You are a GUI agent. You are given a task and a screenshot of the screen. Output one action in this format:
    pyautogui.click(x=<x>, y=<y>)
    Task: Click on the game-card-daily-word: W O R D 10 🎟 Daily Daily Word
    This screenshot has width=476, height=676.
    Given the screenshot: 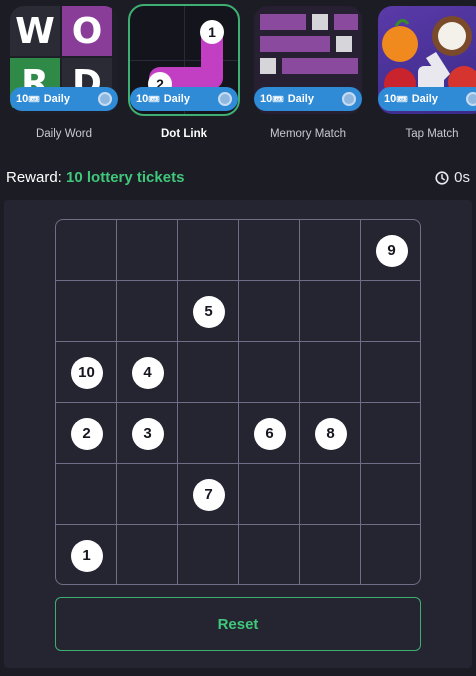 What is the action you would take?
    pyautogui.click(x=64, y=73)
    